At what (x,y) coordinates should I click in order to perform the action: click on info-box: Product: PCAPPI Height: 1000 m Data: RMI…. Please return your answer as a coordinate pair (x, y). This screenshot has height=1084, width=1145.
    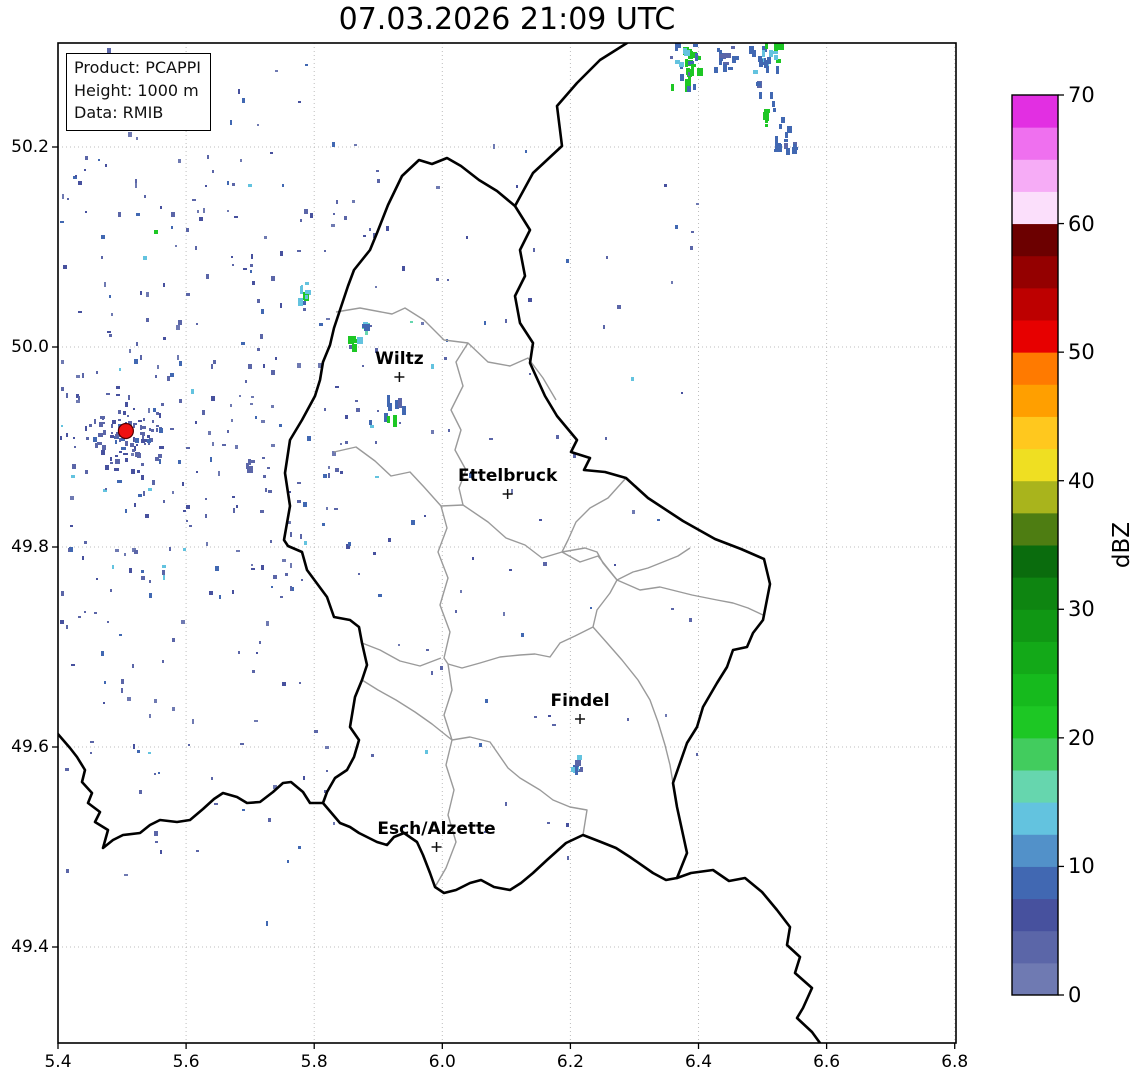
    Looking at the image, I should click on (139, 92).